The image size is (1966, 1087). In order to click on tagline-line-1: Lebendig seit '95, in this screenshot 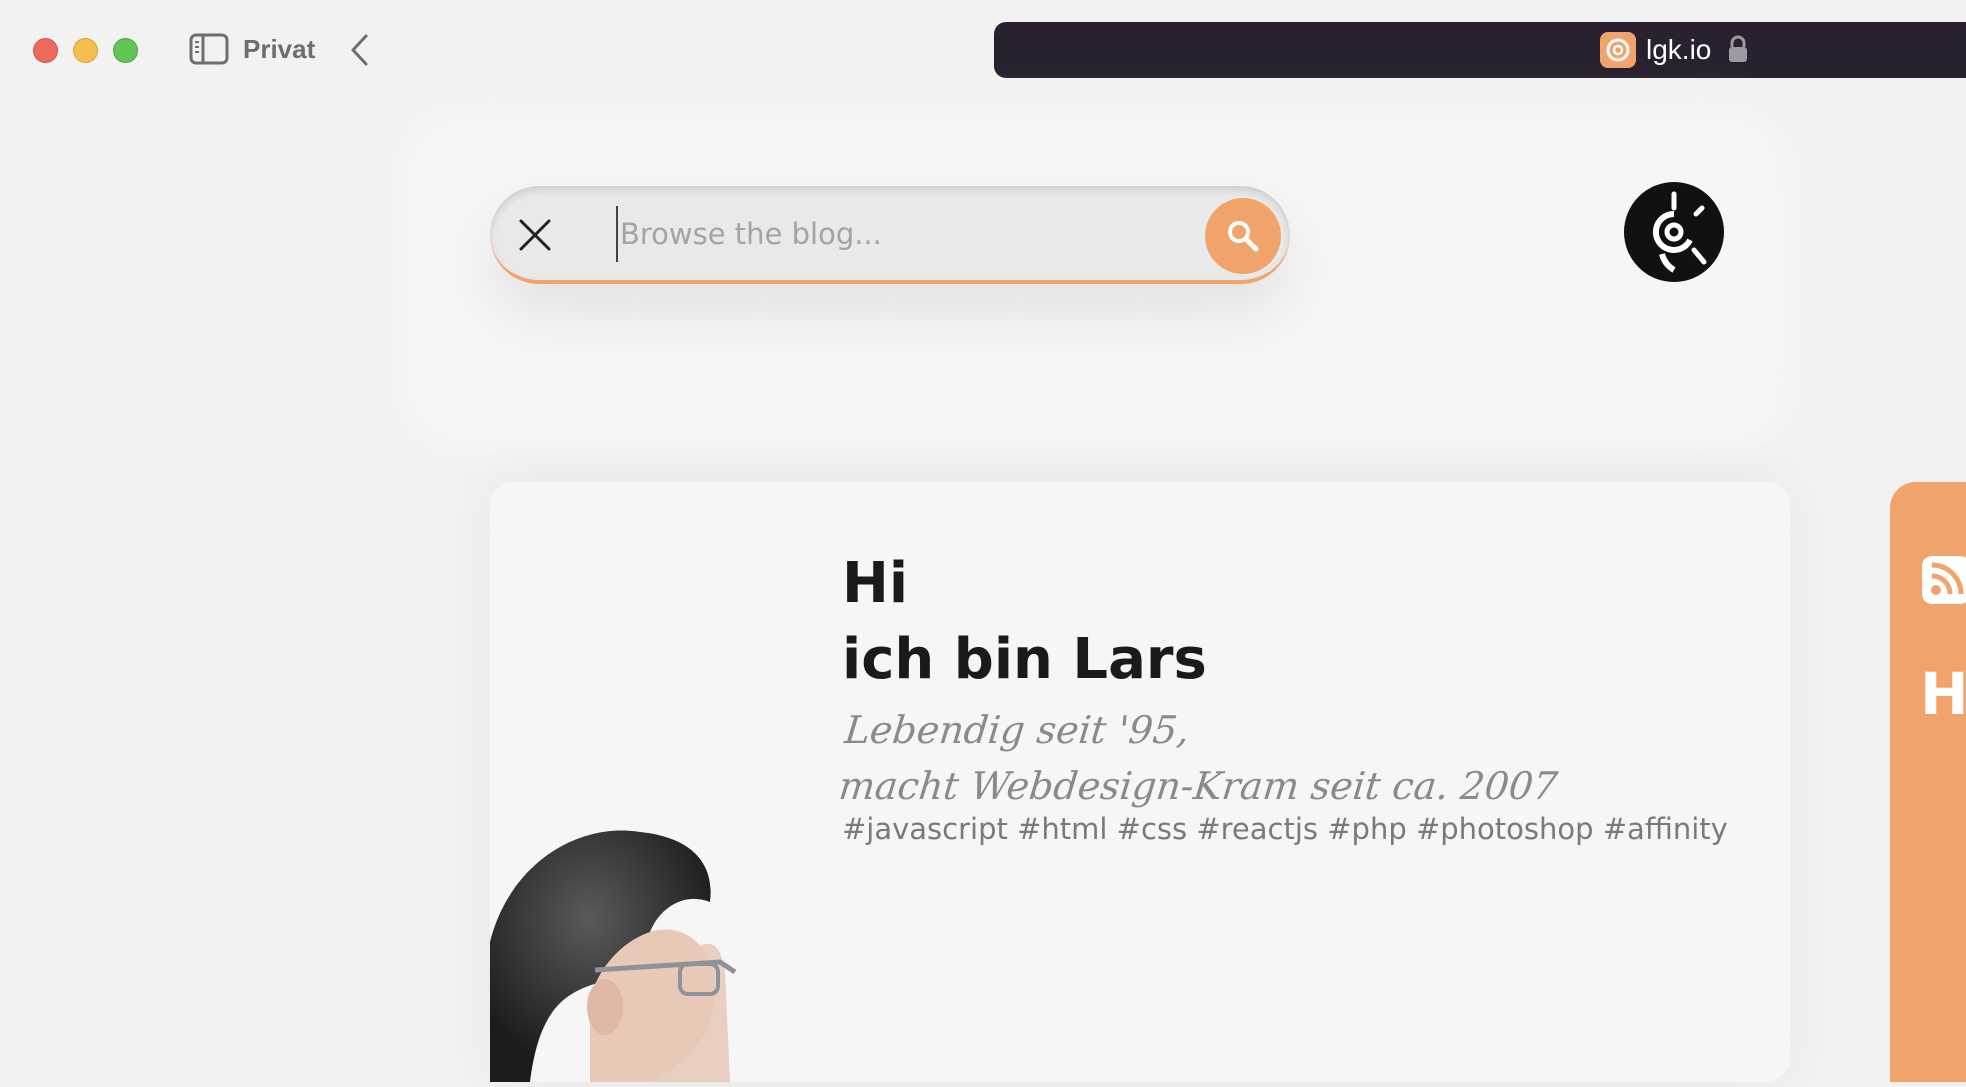, I will do `click(1017, 730)`.